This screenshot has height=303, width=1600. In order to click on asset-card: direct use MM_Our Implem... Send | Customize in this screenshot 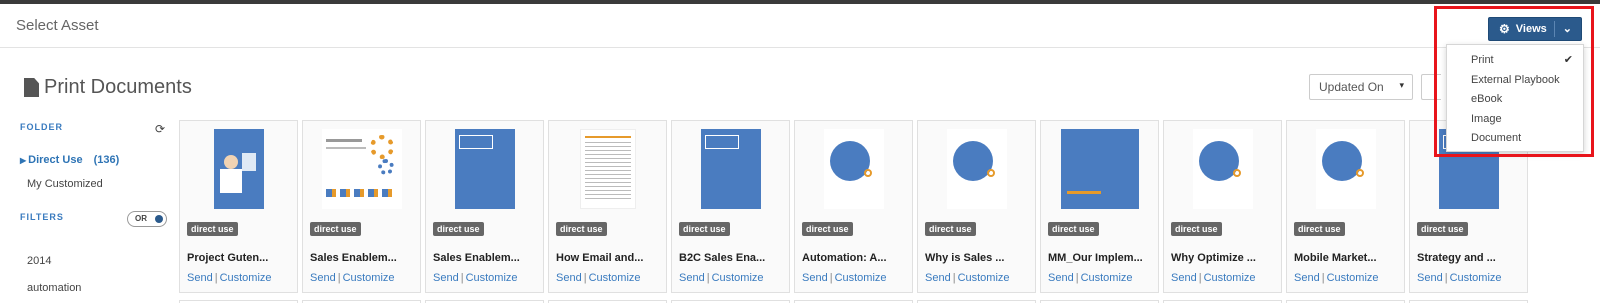, I will do `click(1099, 206)`.